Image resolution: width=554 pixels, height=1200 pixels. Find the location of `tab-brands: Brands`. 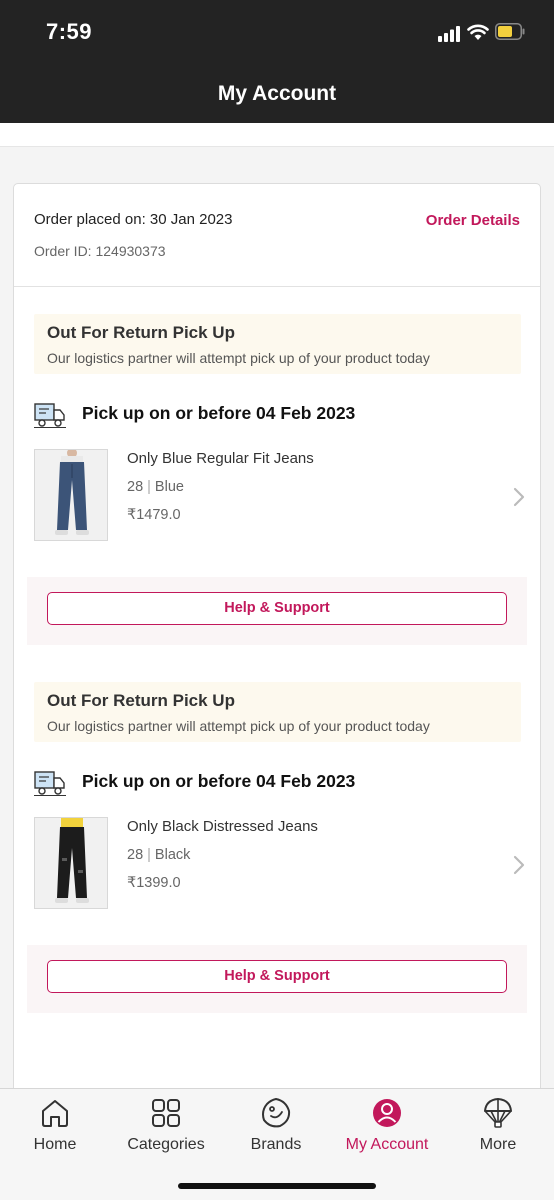

tab-brands: Brands is located at coordinates (276, 1129).